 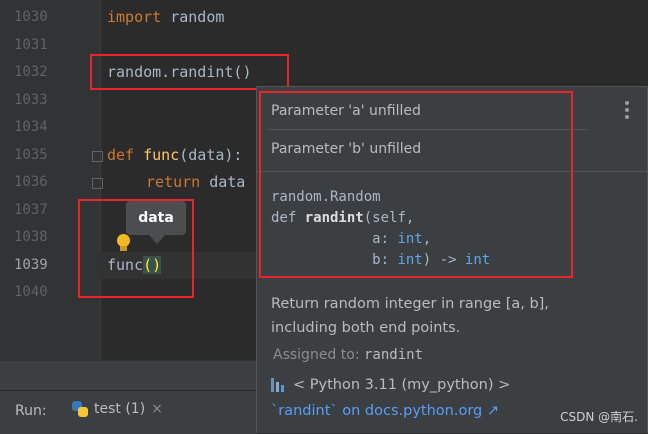 What do you see at coordinates (121, 155) in the screenshot?
I see `keyword: def` at bounding box center [121, 155].